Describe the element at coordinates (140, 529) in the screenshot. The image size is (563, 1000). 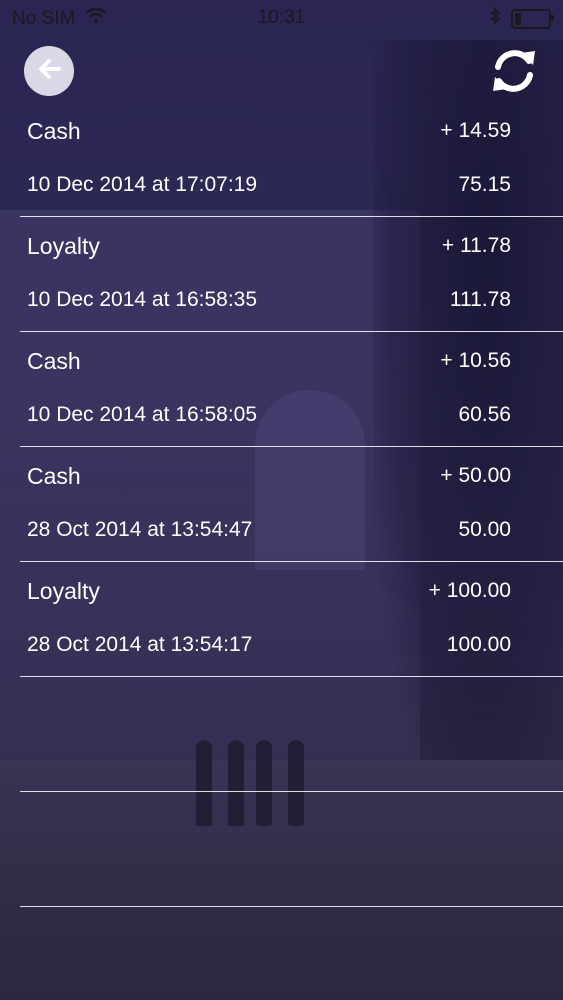
I see `transaction-date: 28 Oct 2014 at 13:54:47` at that location.